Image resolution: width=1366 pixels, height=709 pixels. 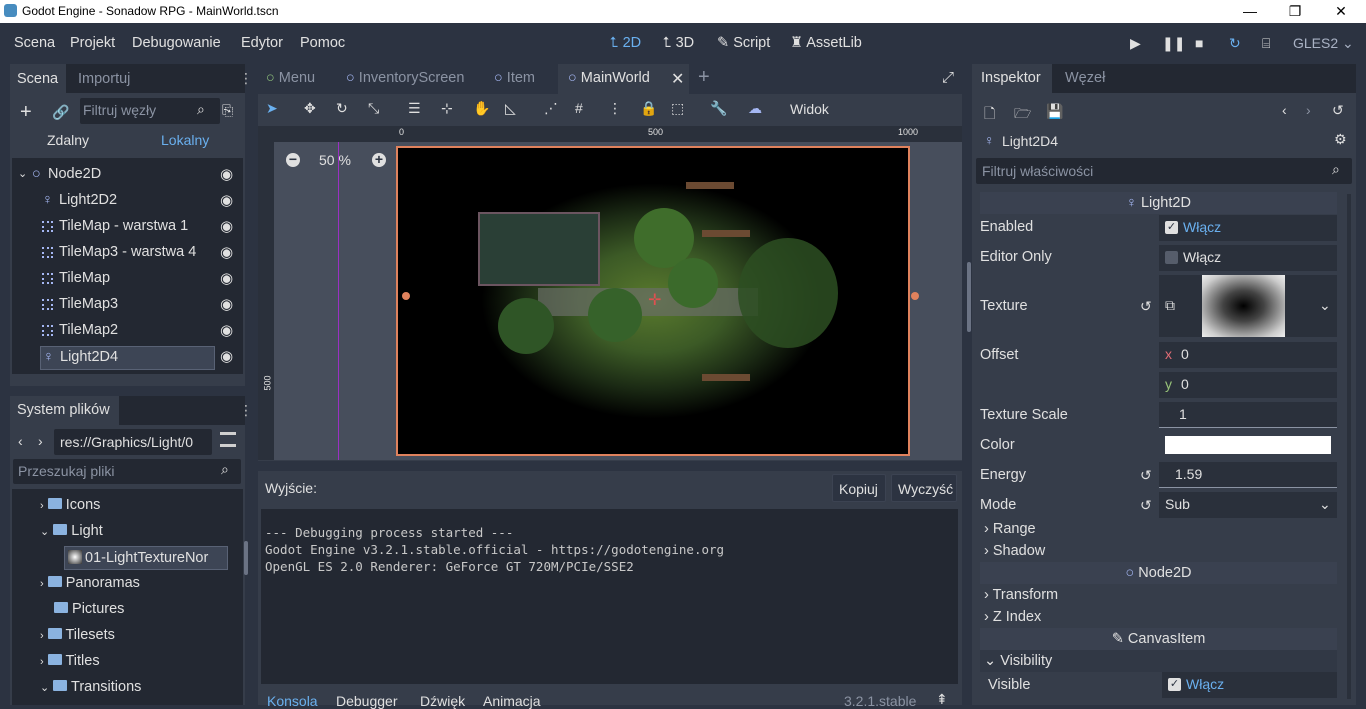 I want to click on open-folder-icon: 🗁, so click(x=1022, y=115).